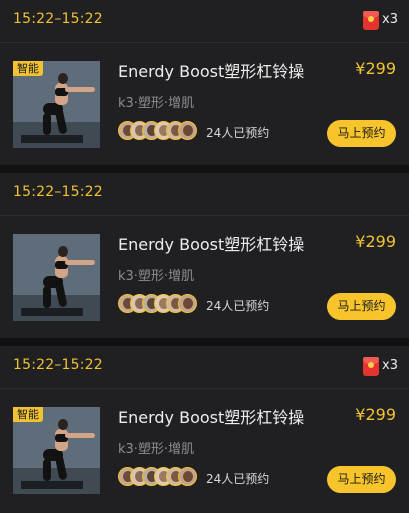 The width and height of the screenshot is (409, 513). What do you see at coordinates (56, 277) in the screenshot?
I see `class-thumbnail` at bounding box center [56, 277].